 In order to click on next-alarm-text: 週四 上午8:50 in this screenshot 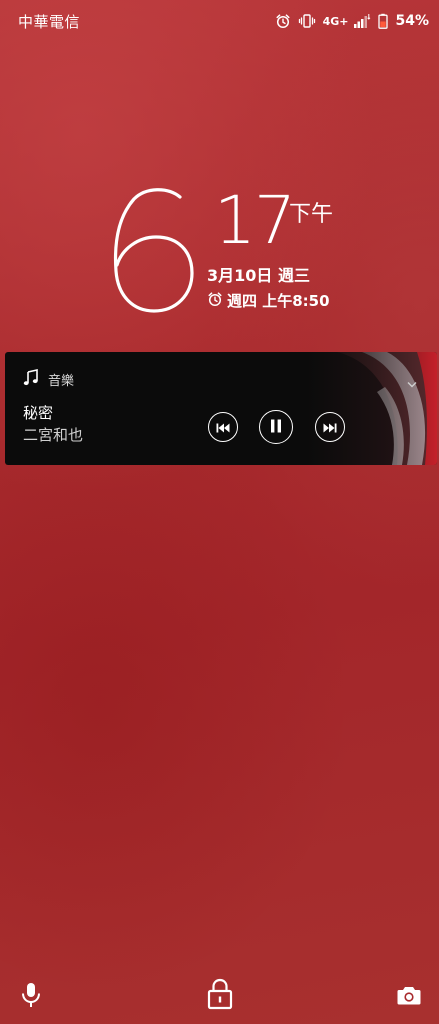, I will do `click(278, 301)`.